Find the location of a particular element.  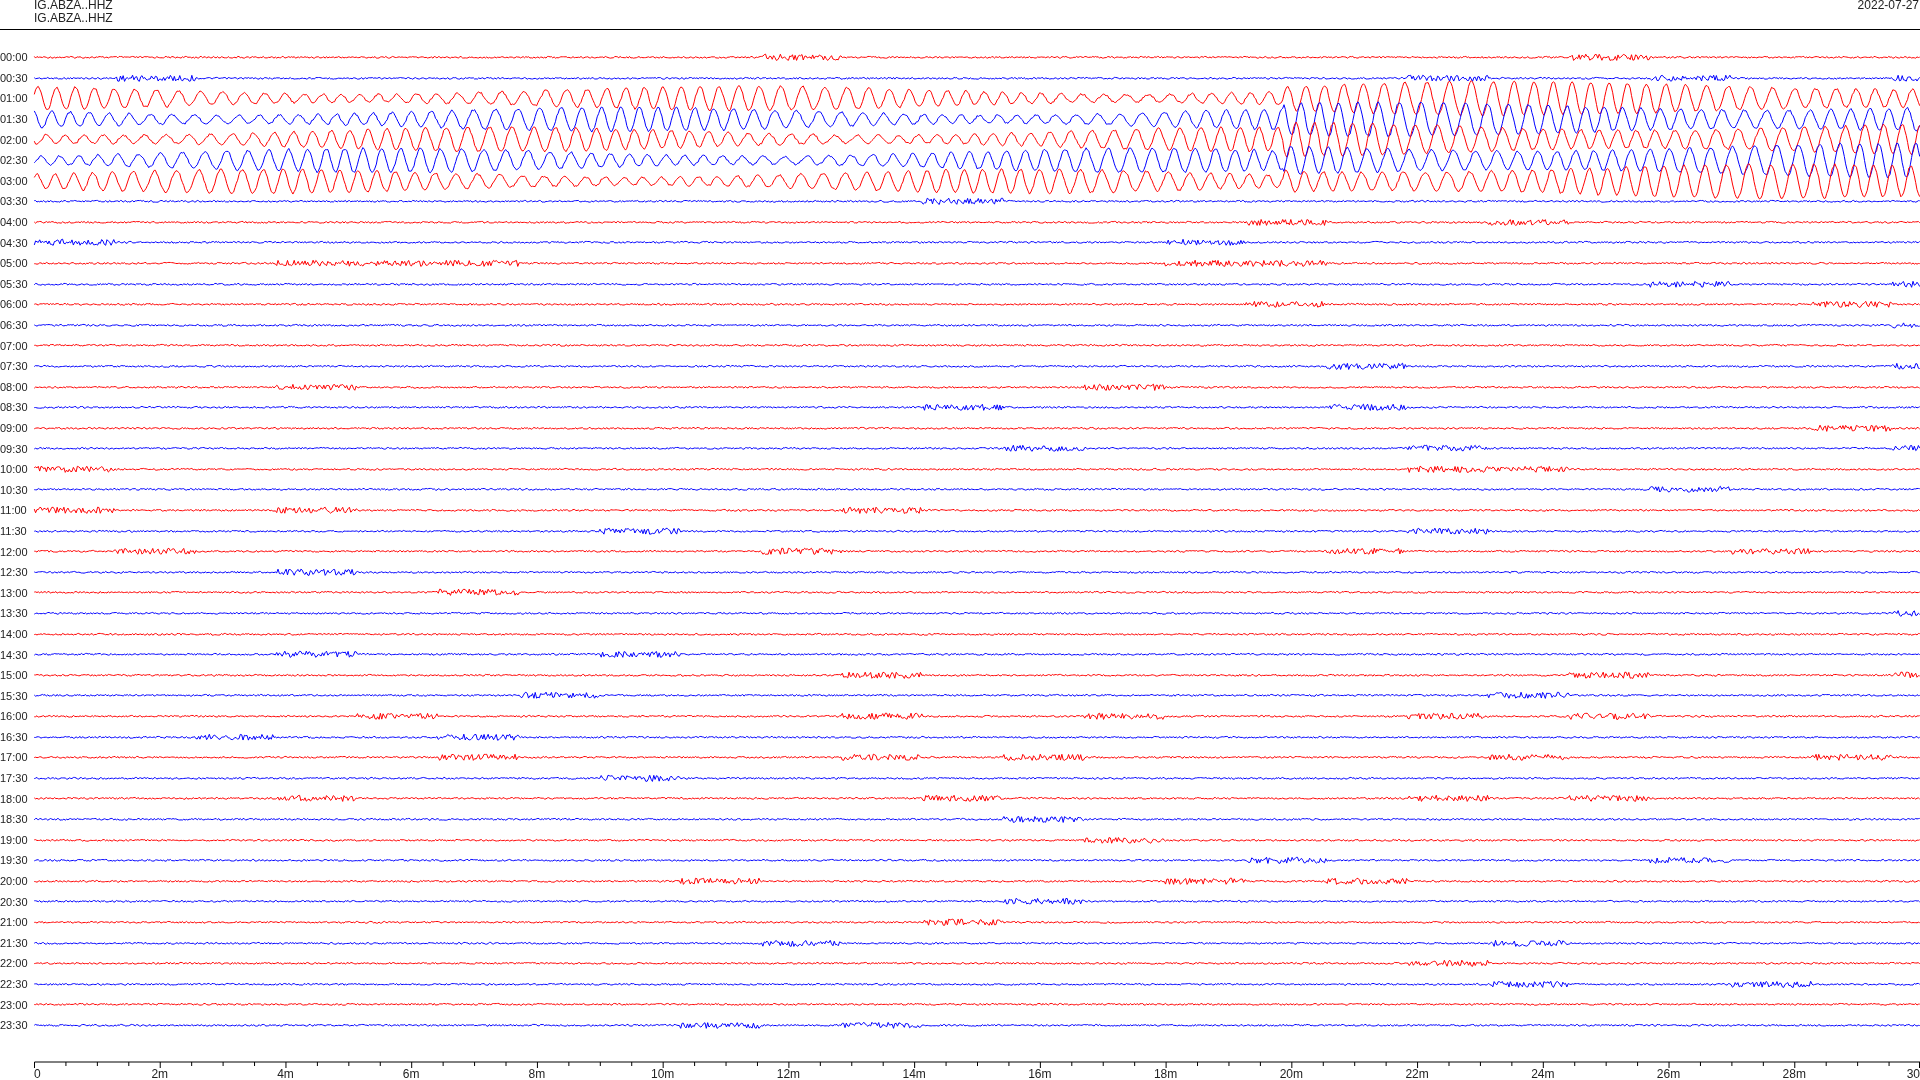

time-label: 19:00 is located at coordinates (14, 839).